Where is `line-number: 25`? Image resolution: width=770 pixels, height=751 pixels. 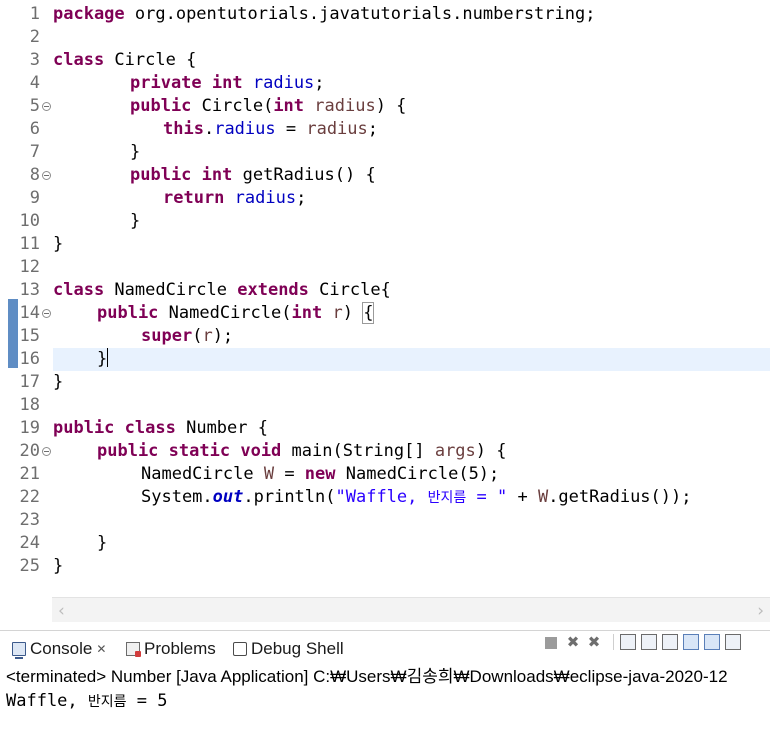 line-number: 25 is located at coordinates (29, 566).